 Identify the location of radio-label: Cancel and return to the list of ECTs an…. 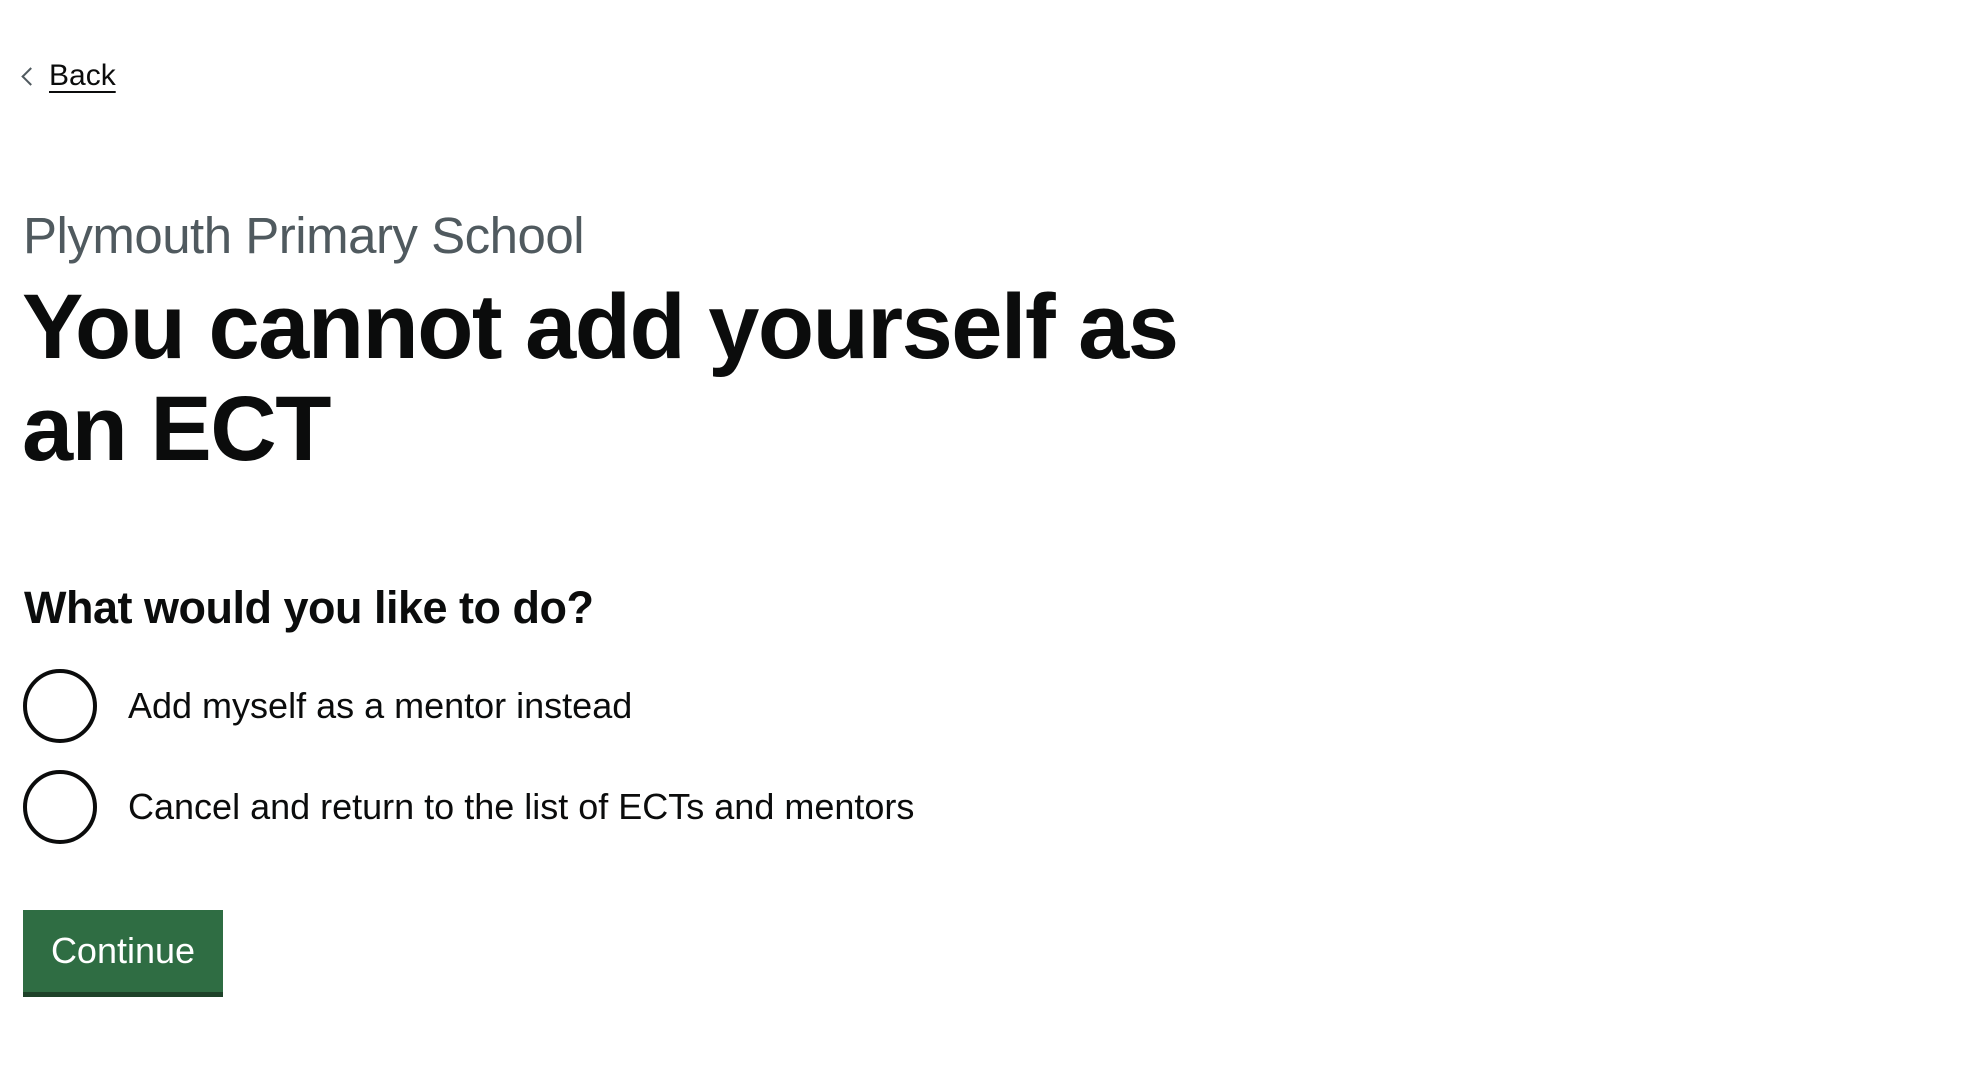
(521, 807).